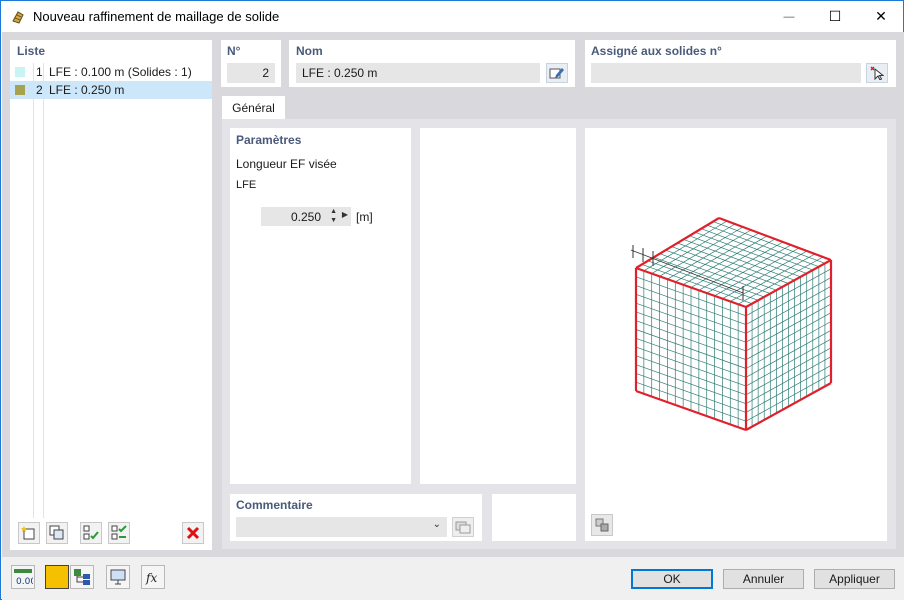 This screenshot has height=600, width=904. I want to click on number-label: N°, so click(234, 51).